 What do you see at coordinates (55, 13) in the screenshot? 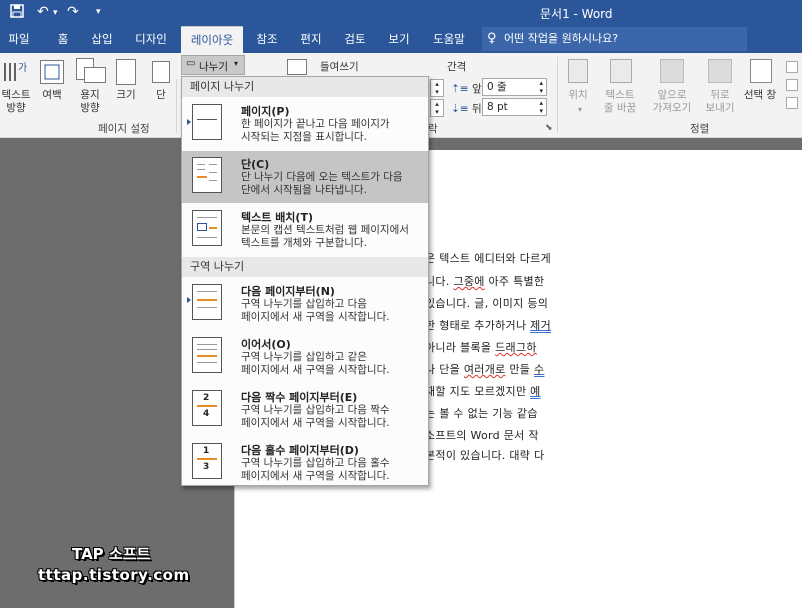
I see `undo-dropdown-icon: ▾` at bounding box center [55, 13].